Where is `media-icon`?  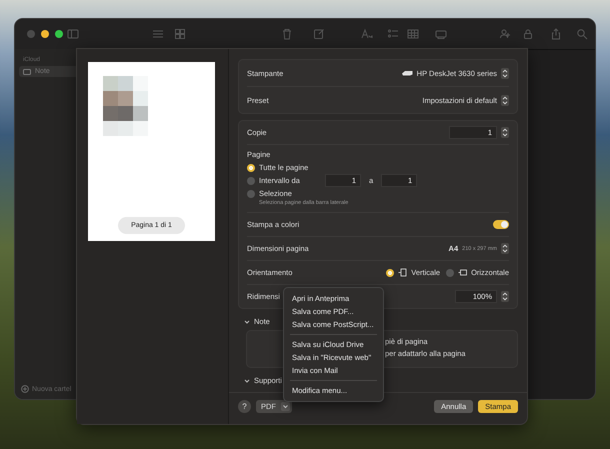 media-icon is located at coordinates (441, 34).